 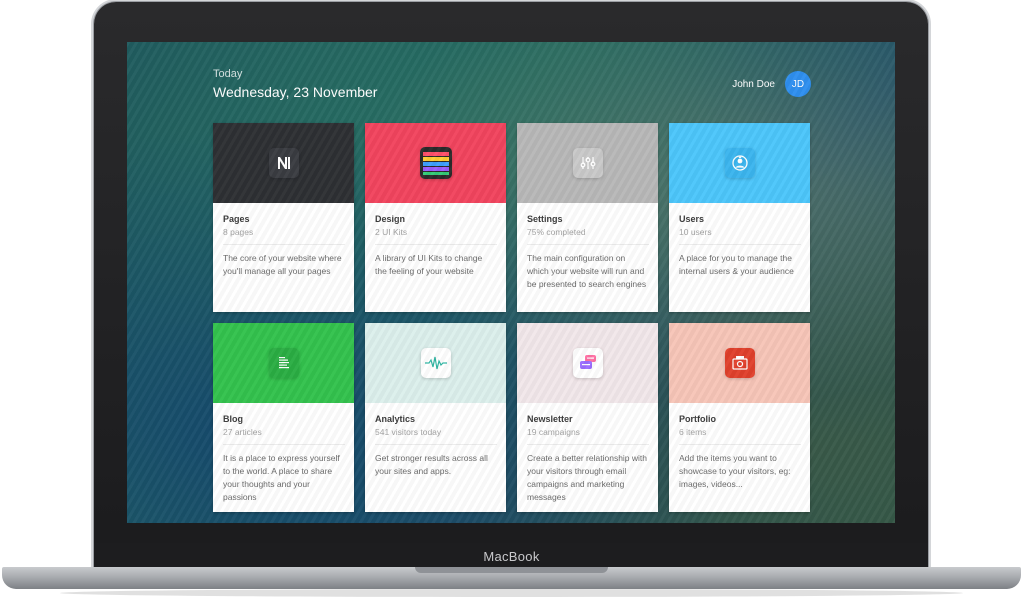 I want to click on laptop-brand-label: MacBook, so click(x=511, y=556).